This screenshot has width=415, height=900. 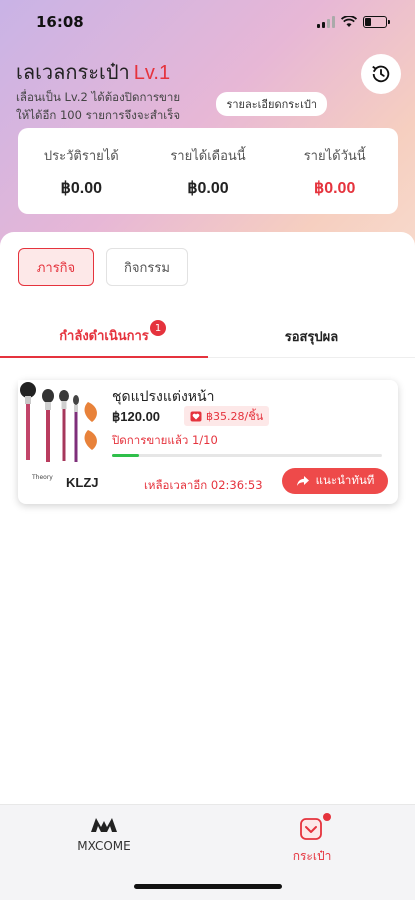 I want to click on income-history-label: ประวัติรายได้, so click(x=81, y=156).